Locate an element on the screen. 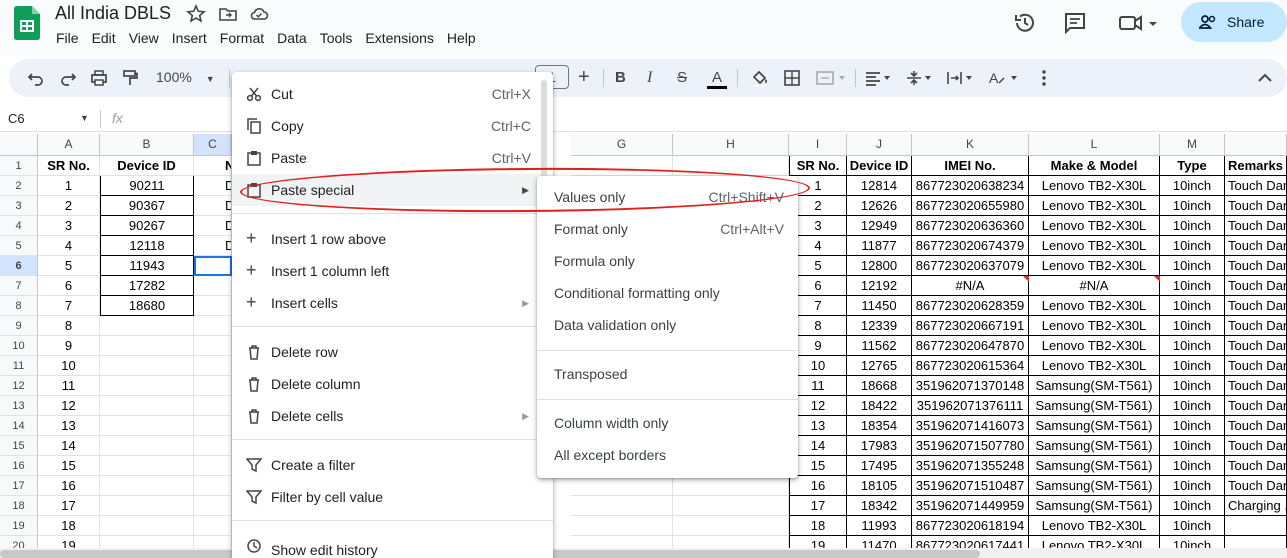  table-cell: 867723020647870 is located at coordinates (970, 346).